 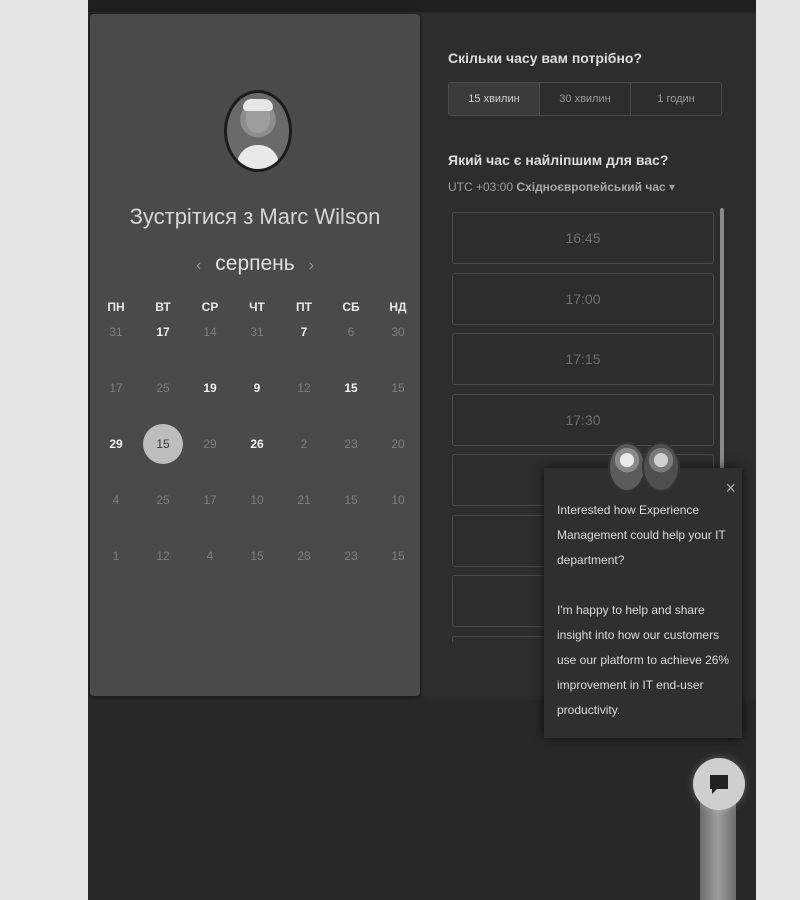 I want to click on chevron-right-icon: ›, so click(x=311, y=265).